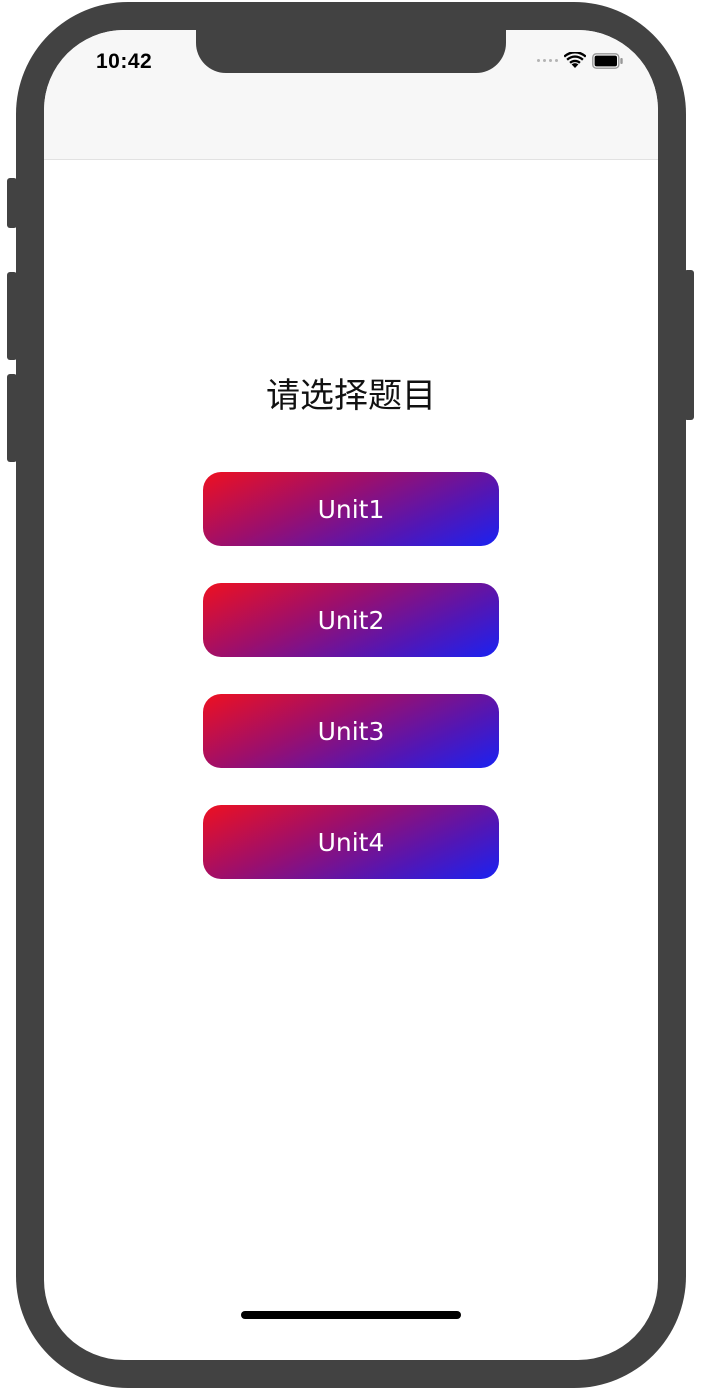 This screenshot has height=1390, width=702. What do you see at coordinates (351, 620) in the screenshot?
I see `unit2-button: Unit2` at bounding box center [351, 620].